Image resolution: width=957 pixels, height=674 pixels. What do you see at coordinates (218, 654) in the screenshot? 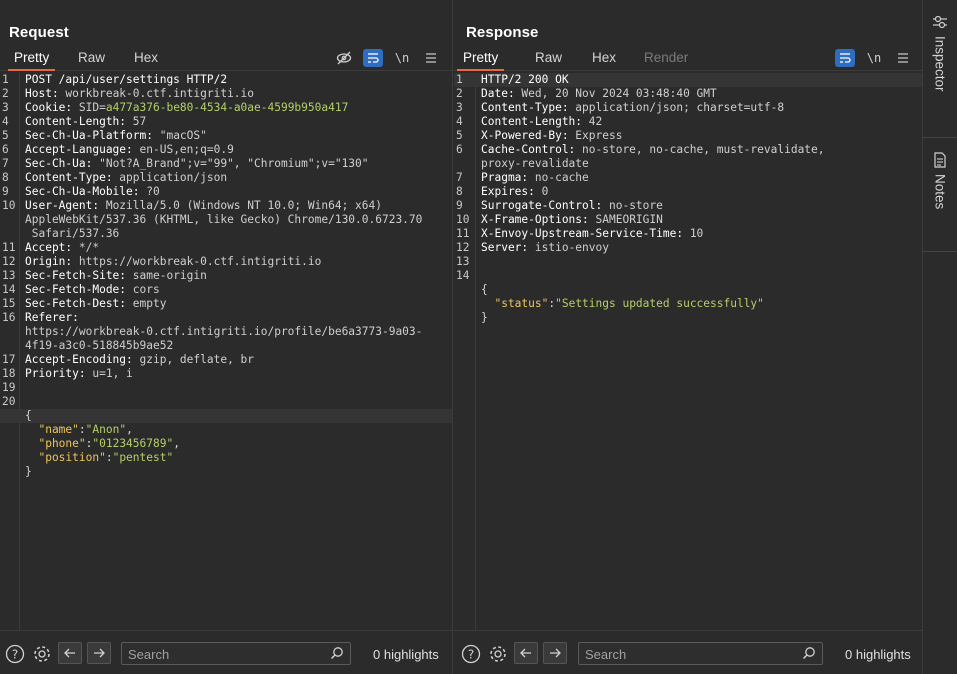
I see `request-search-input` at bounding box center [218, 654].